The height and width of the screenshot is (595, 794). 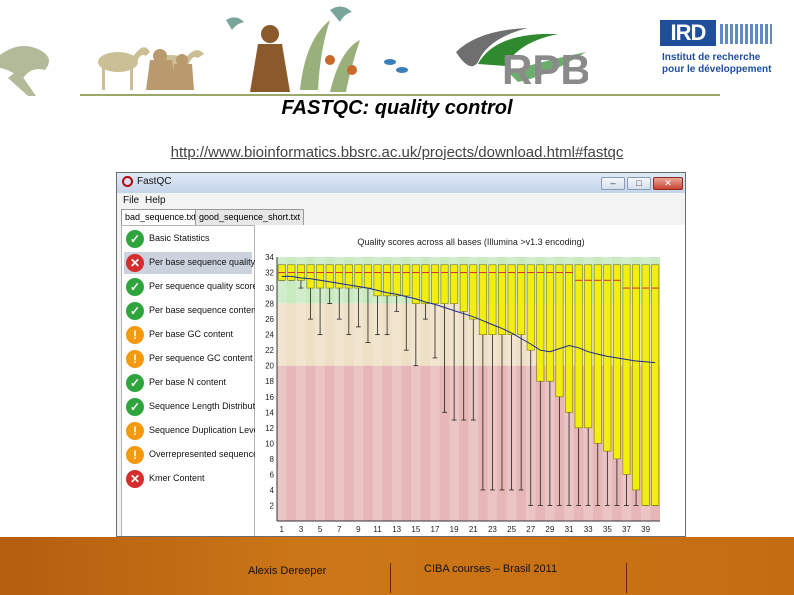 I want to click on module-item: ✓ Per base sequence content, so click(x=191, y=311).